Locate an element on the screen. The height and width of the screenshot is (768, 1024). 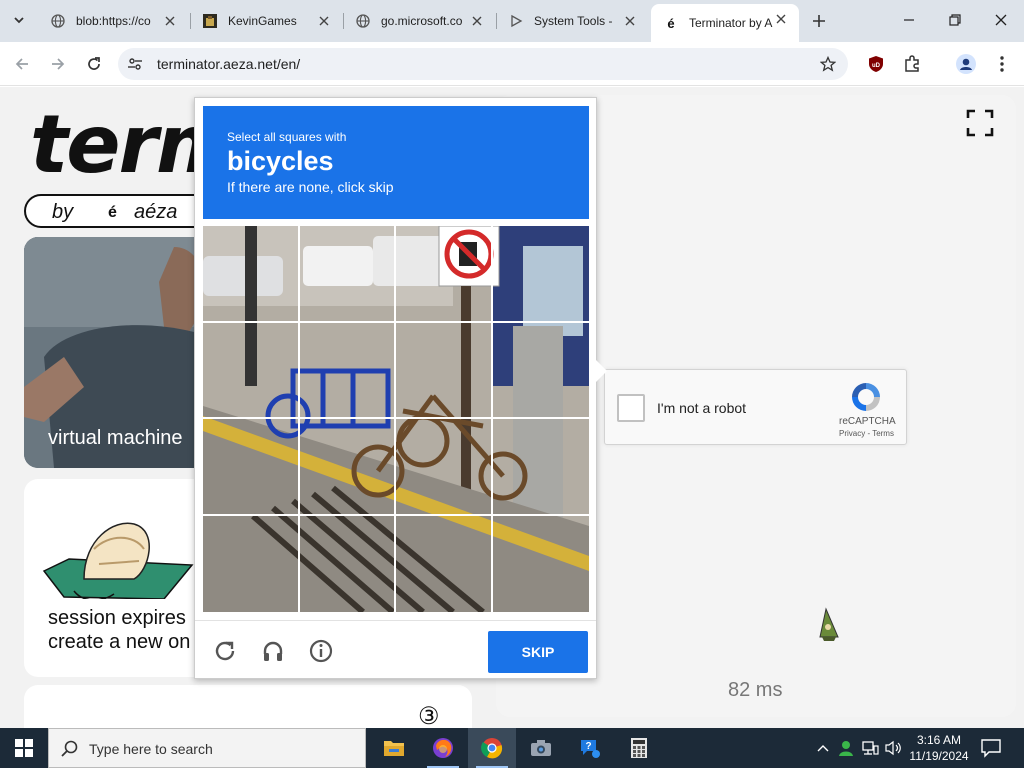
browser-menu-button is located at coordinates (1002, 64).